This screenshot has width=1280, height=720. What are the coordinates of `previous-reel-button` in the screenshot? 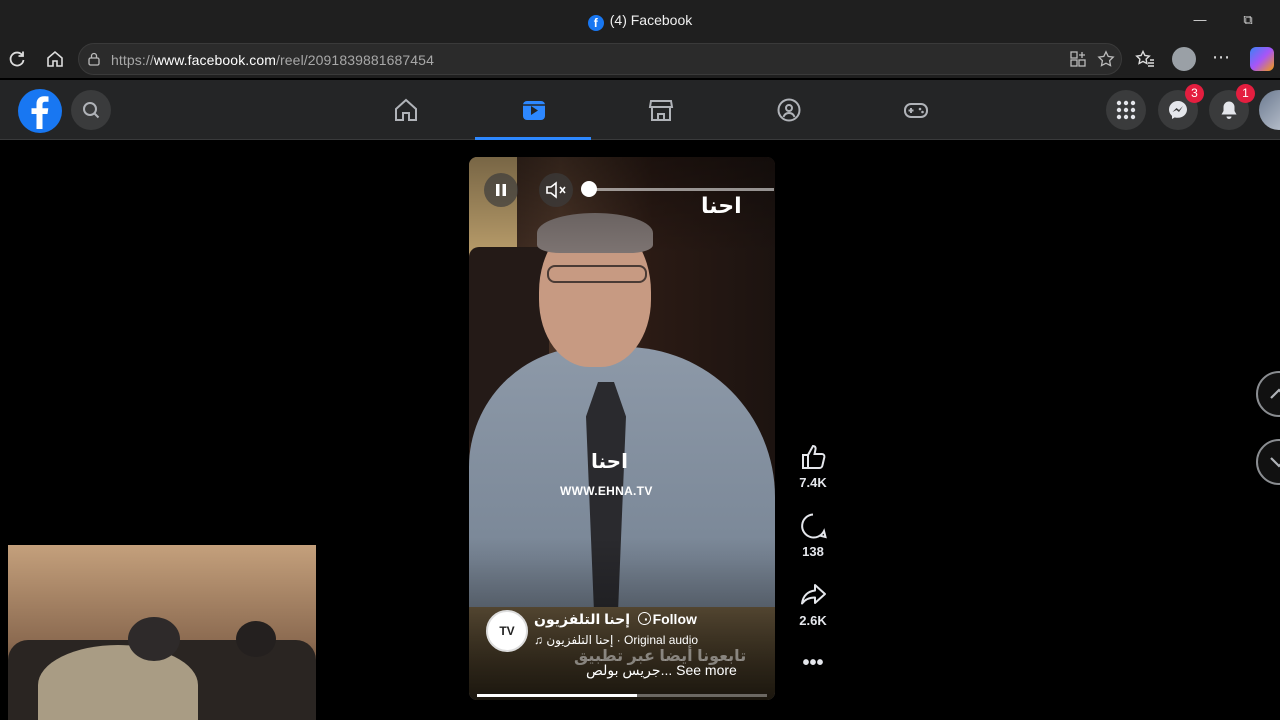 It's located at (1268, 394).